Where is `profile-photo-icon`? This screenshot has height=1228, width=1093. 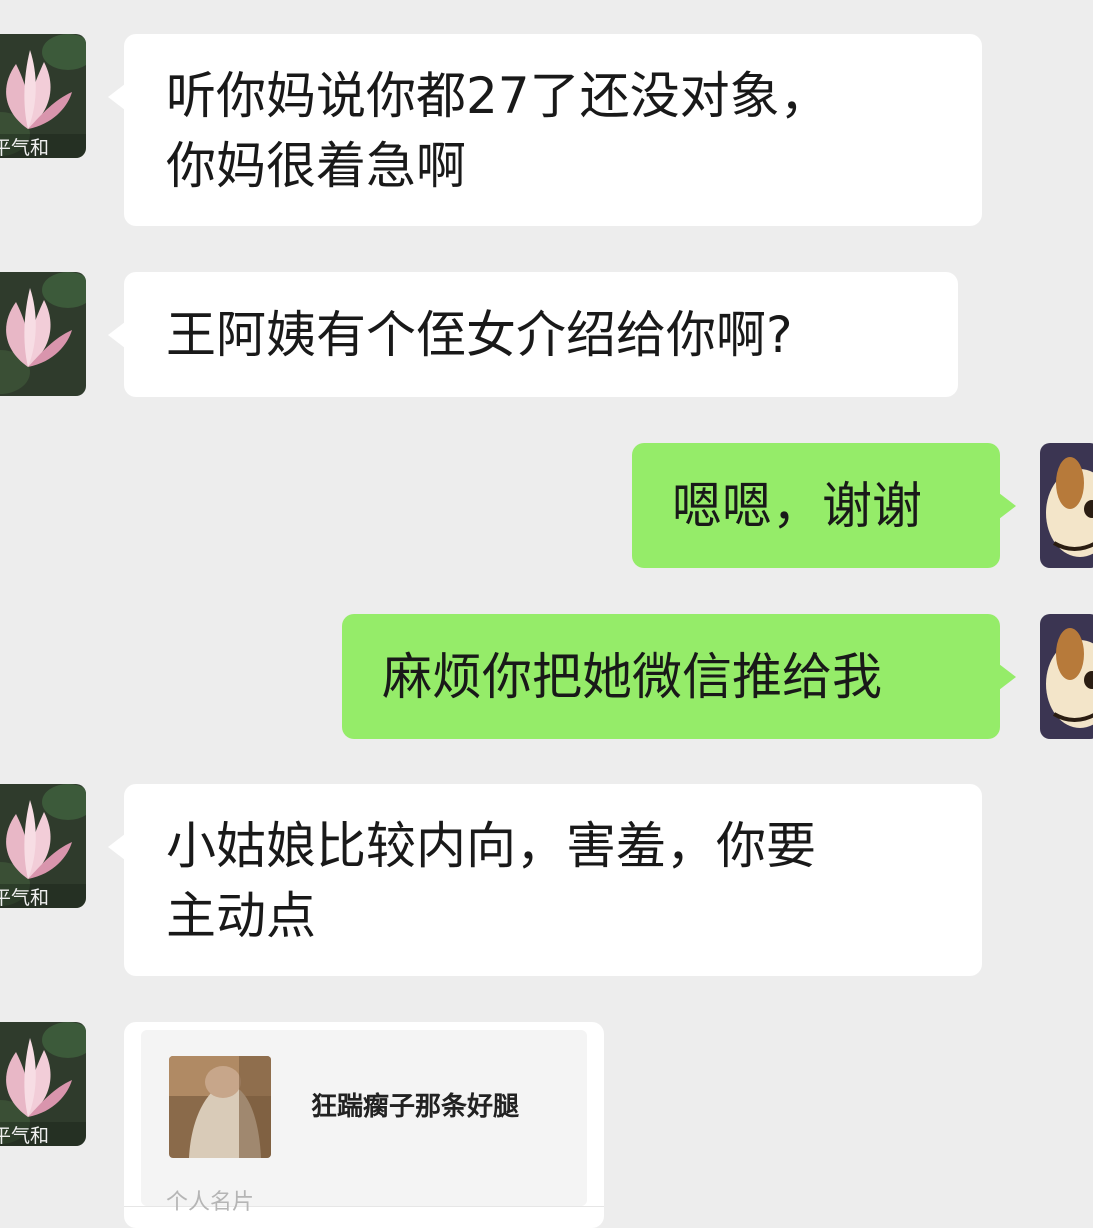 profile-photo-icon is located at coordinates (220, 1107).